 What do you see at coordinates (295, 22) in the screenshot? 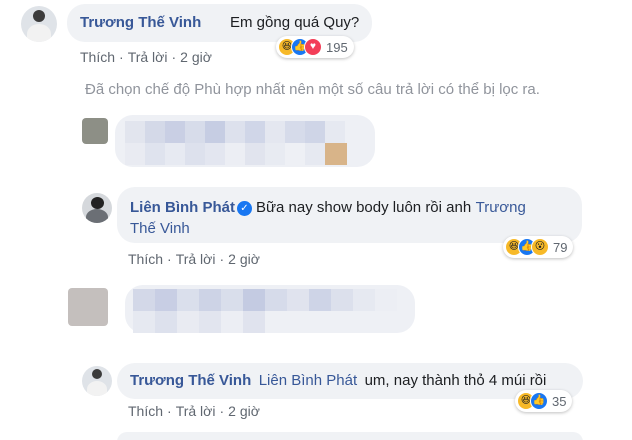
I see `comment-text: Em gồng quá Quy?` at bounding box center [295, 22].